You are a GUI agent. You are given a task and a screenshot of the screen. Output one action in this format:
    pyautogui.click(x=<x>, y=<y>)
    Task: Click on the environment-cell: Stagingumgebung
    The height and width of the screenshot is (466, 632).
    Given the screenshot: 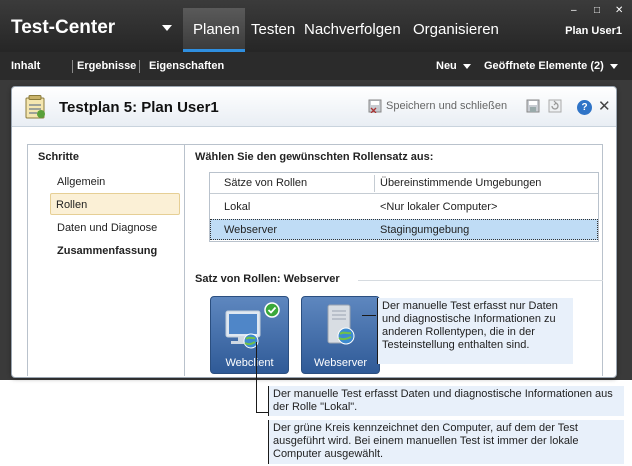 What is the action you would take?
    pyautogui.click(x=425, y=230)
    